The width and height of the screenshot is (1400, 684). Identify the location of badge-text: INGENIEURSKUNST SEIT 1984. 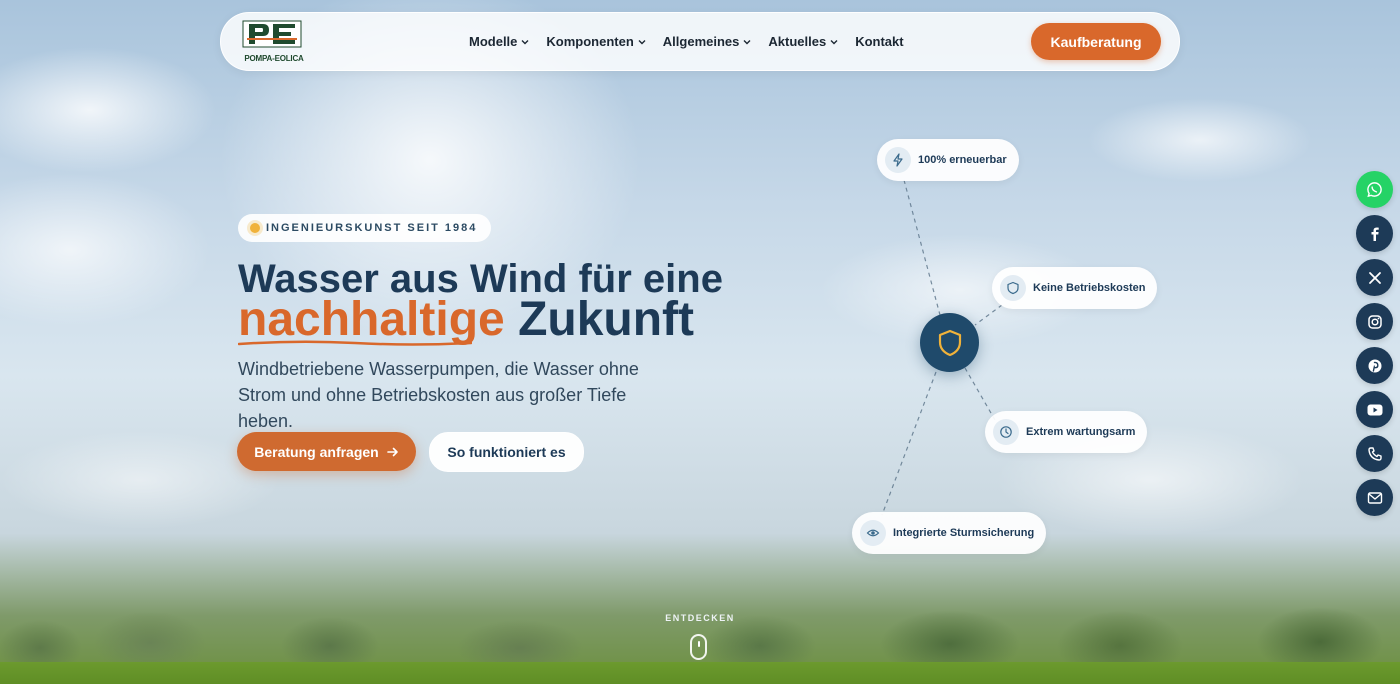
(372, 228).